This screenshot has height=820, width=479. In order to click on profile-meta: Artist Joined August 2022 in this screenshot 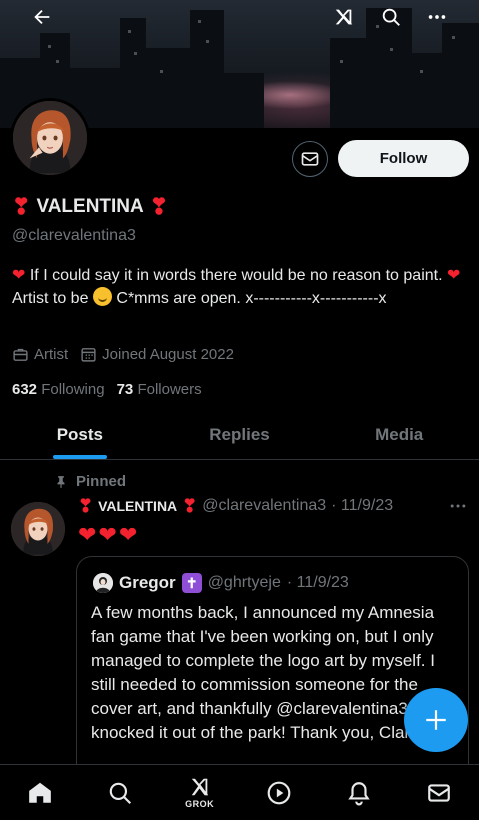, I will do `click(123, 354)`.